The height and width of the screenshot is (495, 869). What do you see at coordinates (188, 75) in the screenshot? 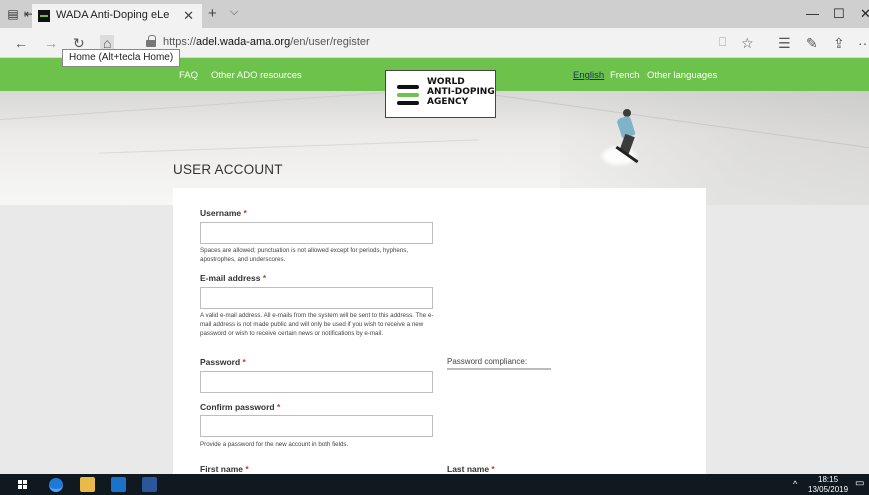
I see `nav-link-faq: FAQ` at bounding box center [188, 75].